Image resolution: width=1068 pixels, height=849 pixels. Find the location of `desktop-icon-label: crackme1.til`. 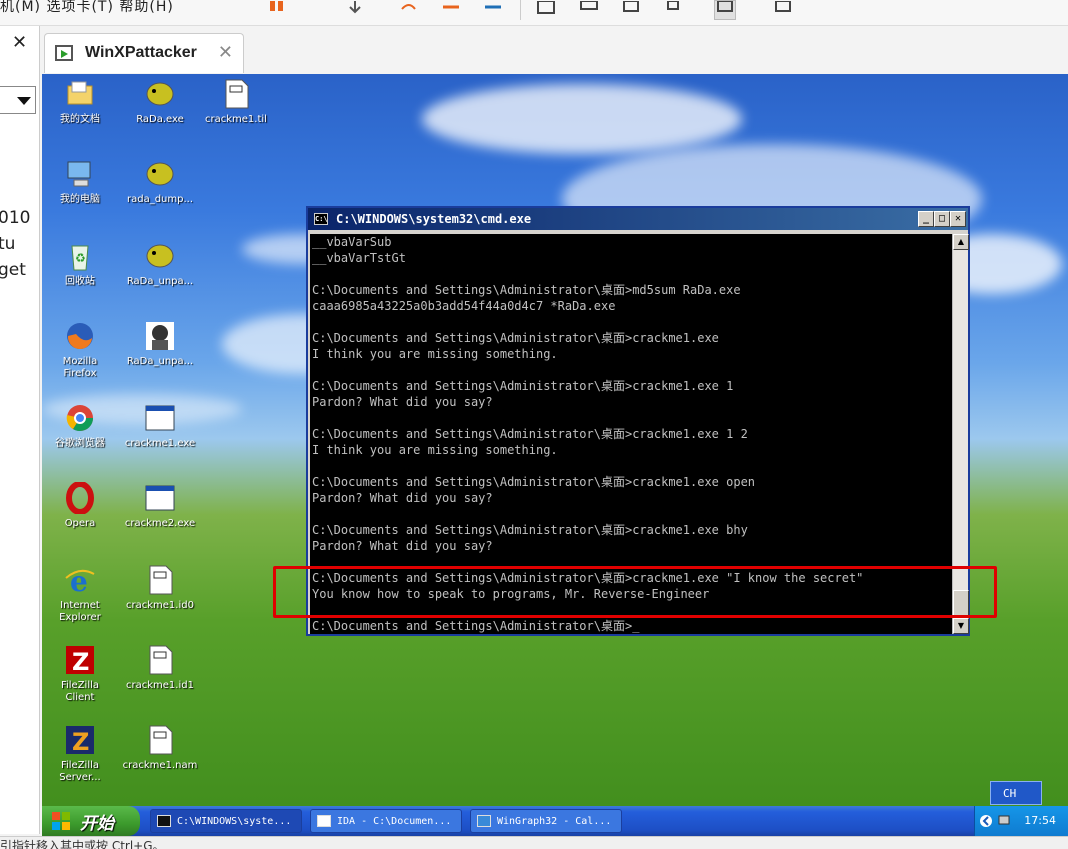

desktop-icon-label: crackme1.til is located at coordinates (236, 119).